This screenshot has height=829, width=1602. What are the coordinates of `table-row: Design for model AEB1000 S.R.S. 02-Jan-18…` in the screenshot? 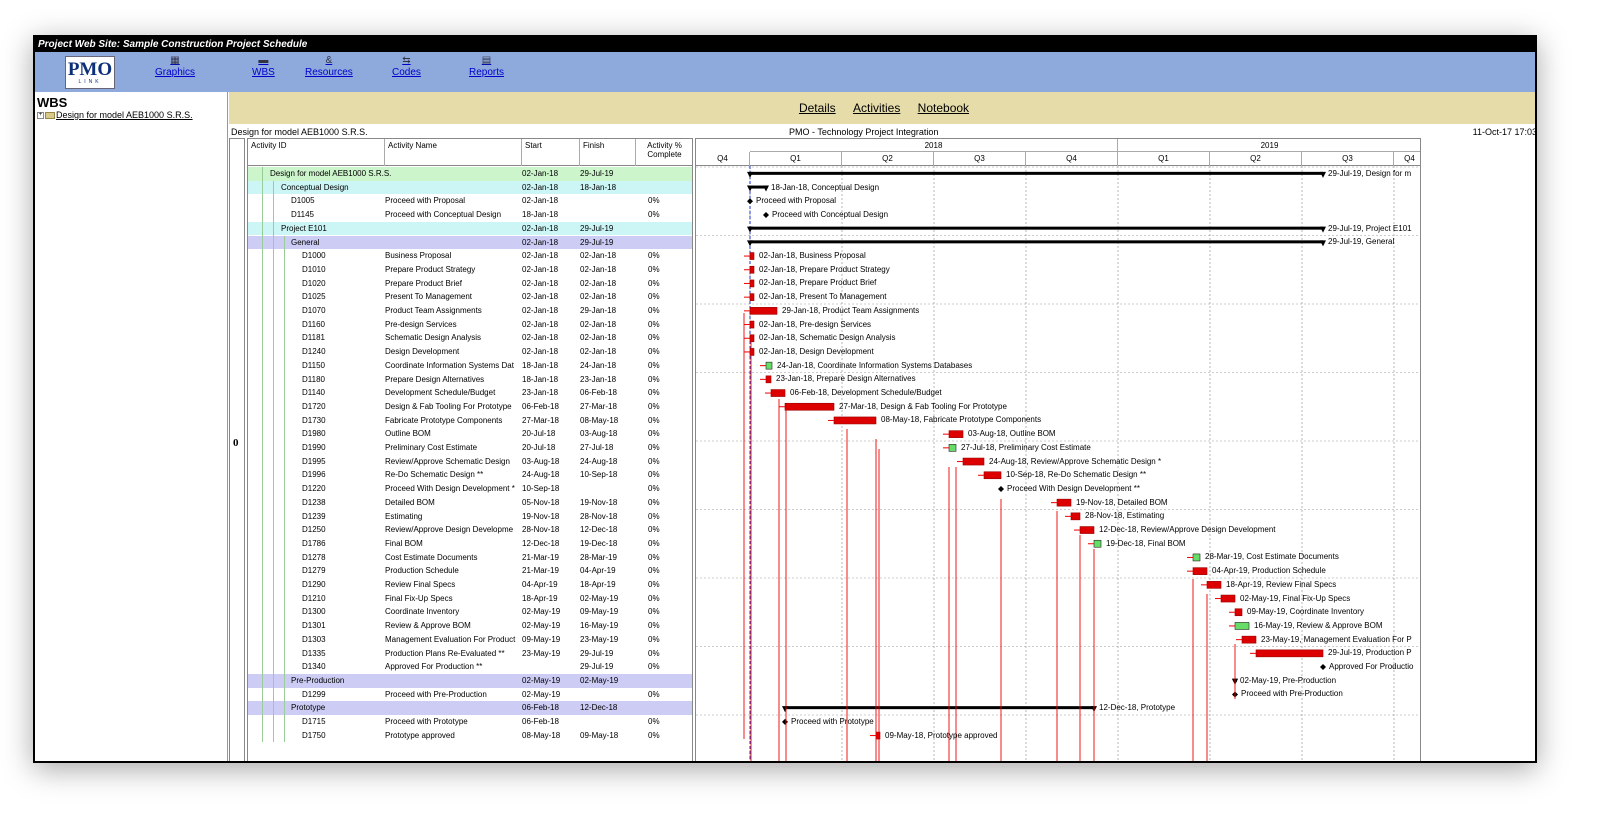 It's located at (470, 174).